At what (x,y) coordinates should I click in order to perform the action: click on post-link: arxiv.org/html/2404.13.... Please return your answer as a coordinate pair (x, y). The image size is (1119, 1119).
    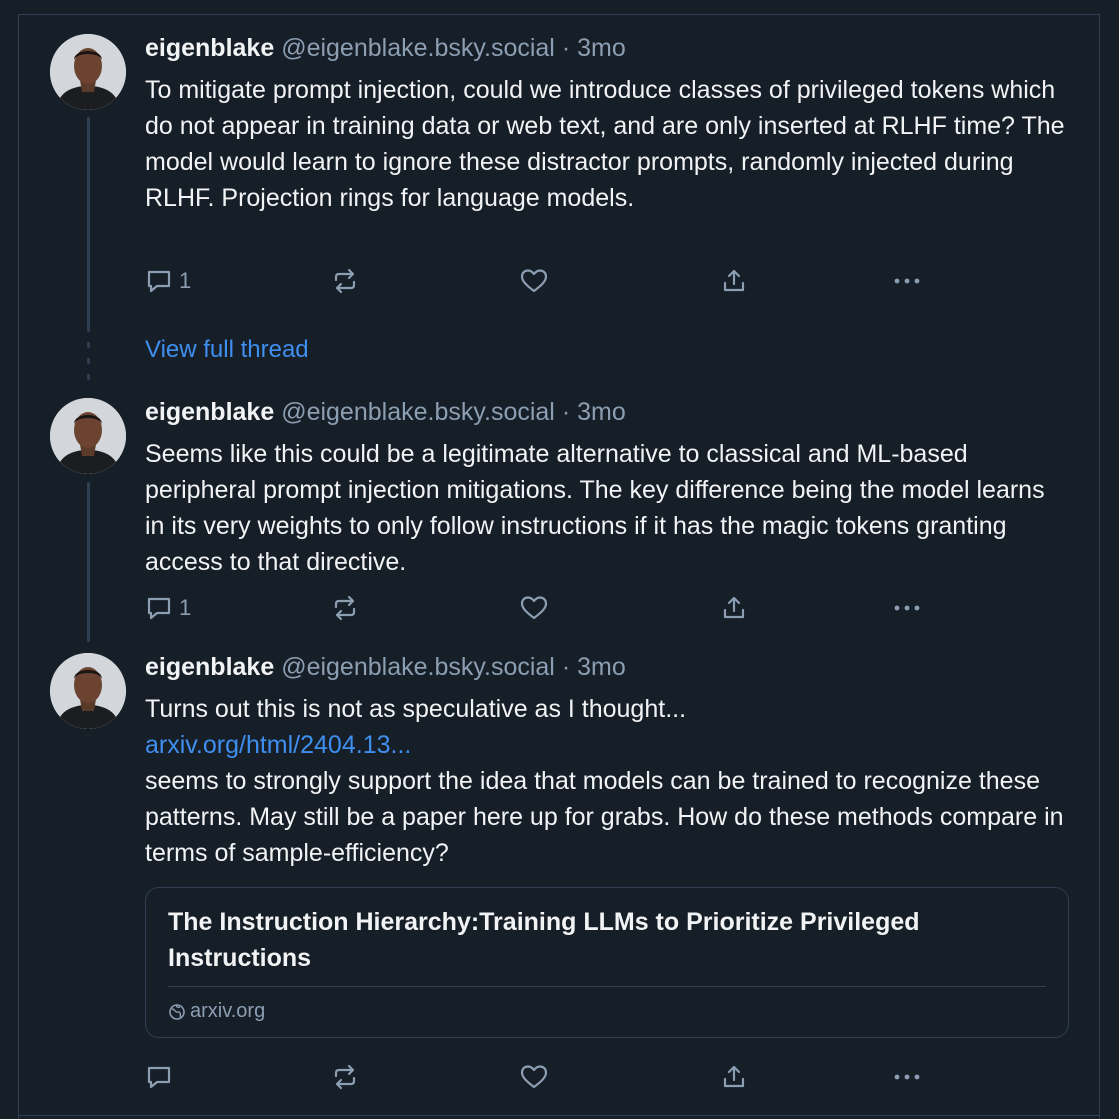
    Looking at the image, I should click on (607, 745).